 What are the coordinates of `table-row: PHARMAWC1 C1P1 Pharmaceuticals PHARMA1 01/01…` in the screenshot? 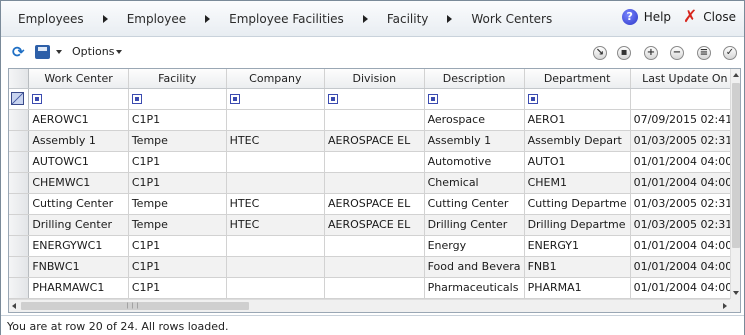 It's located at (374, 288).